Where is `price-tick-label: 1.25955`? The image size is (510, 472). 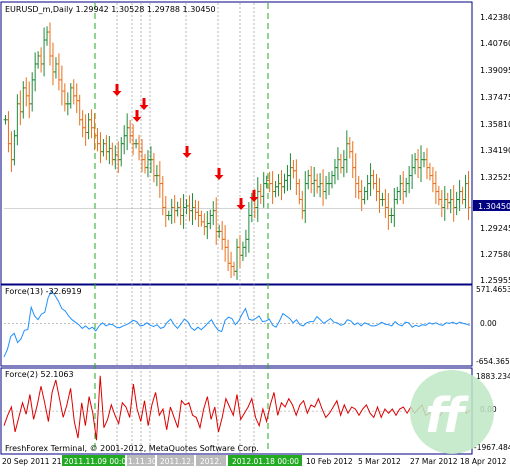 price-tick-label: 1.25955 is located at coordinates (495, 280).